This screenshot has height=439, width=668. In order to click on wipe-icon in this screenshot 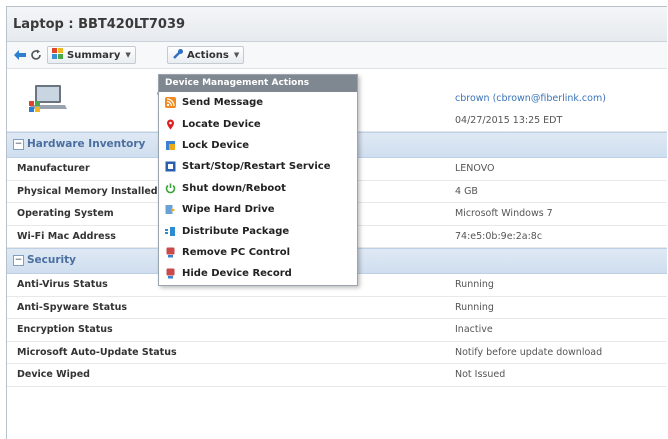, I will do `click(170, 209)`.